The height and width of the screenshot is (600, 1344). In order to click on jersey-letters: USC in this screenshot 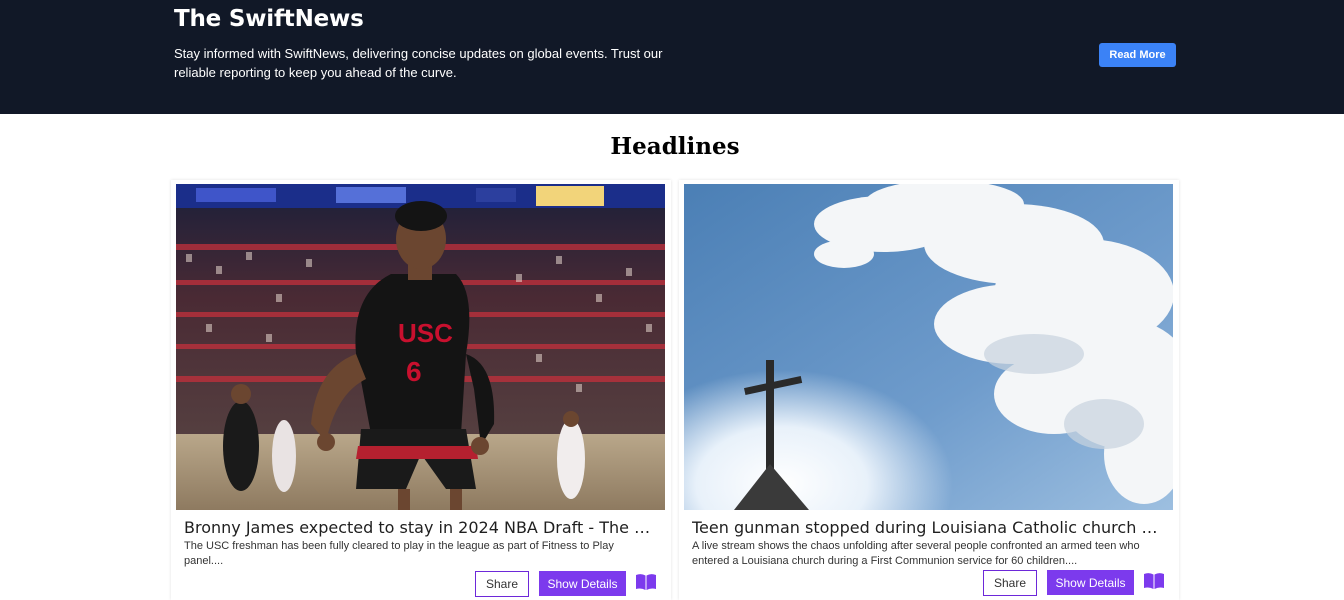, I will do `click(425, 333)`.